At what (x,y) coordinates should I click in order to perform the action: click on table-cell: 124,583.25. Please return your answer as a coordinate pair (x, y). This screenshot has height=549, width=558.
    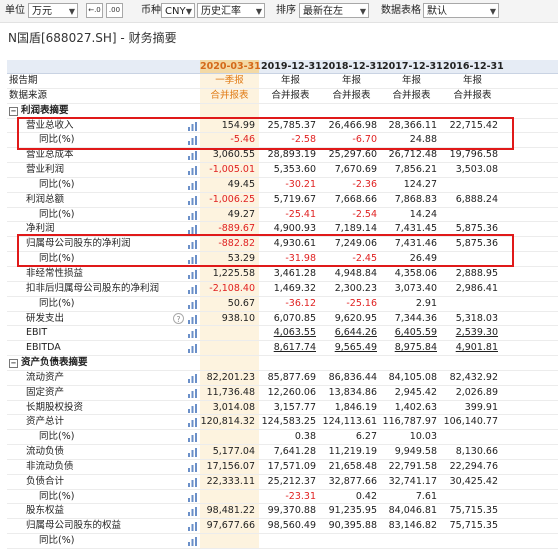
    Looking at the image, I should click on (288, 422).